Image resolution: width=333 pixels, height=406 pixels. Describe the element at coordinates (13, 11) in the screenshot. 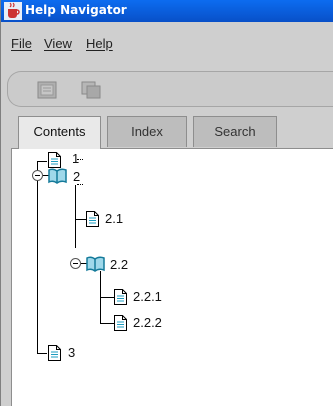

I see `java-cup-icon` at that location.